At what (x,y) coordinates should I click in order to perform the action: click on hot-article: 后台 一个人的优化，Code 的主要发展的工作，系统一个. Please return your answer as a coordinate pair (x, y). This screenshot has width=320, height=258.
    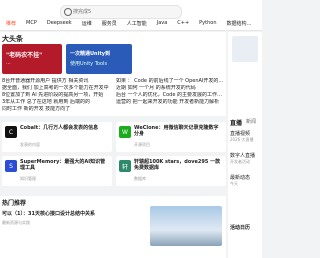
    Looking at the image, I should click on (170, 95).